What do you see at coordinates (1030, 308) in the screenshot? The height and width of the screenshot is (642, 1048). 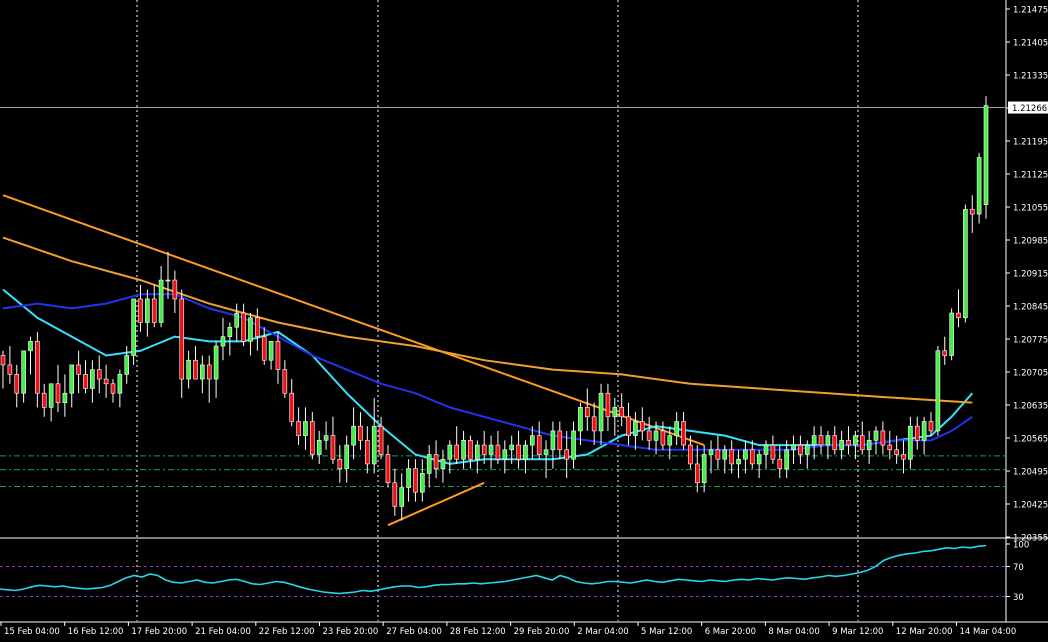 I see `price-tick-label: 1.20845` at bounding box center [1030, 308].